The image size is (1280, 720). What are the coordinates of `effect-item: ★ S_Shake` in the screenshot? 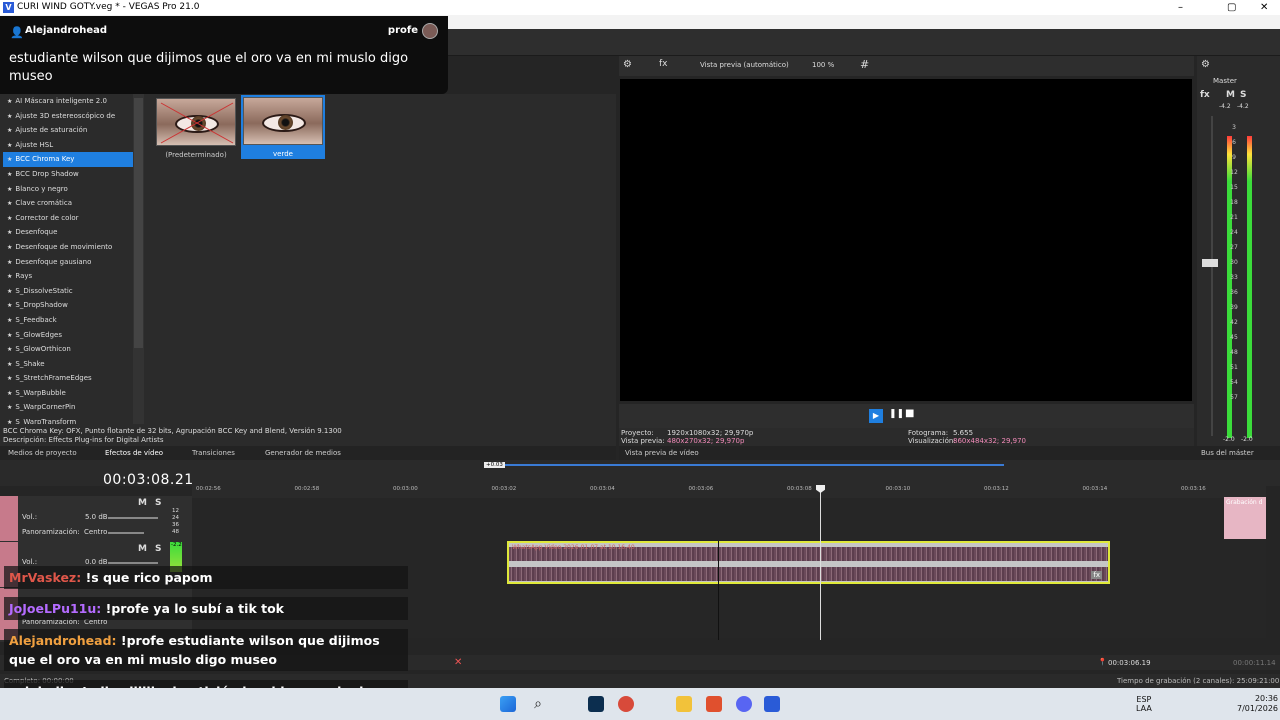 It's located at (68, 364).